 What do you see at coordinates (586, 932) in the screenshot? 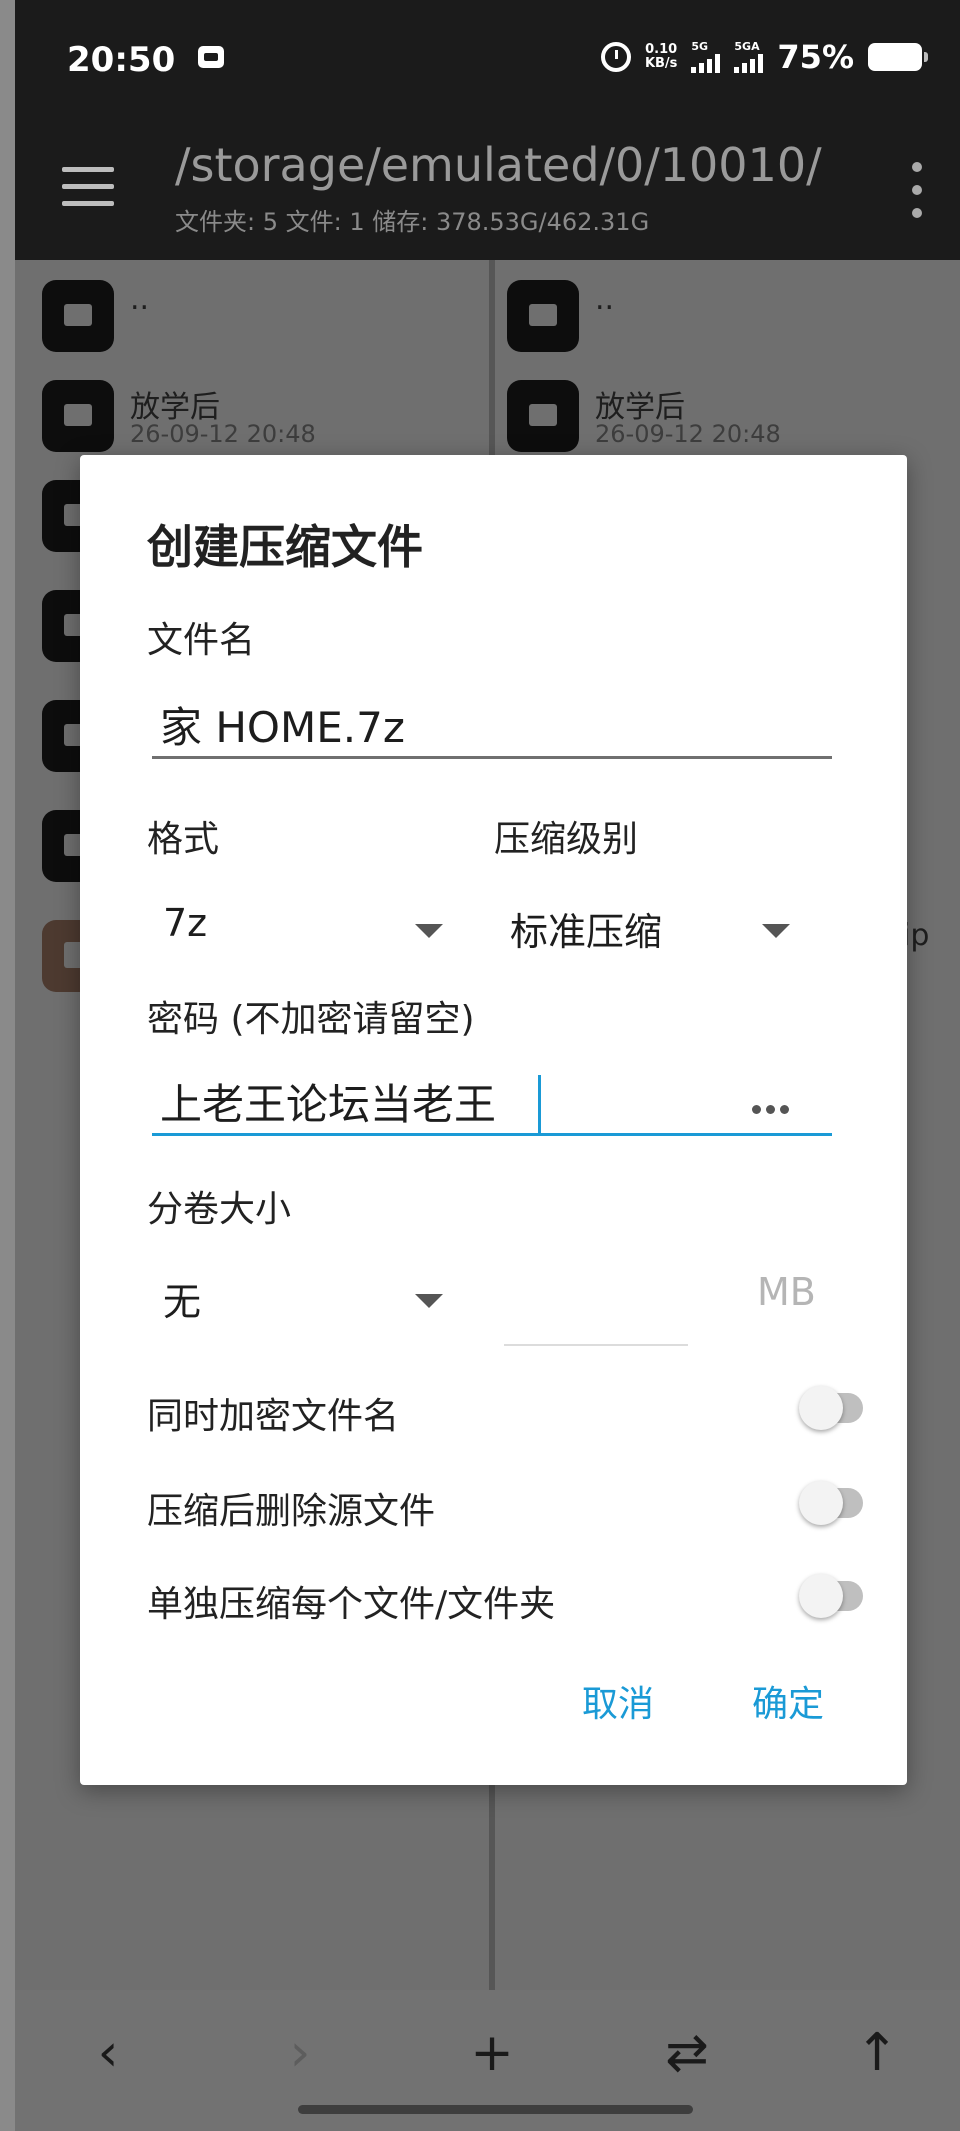
I see `compression-level-value: 标准压缩` at bounding box center [586, 932].